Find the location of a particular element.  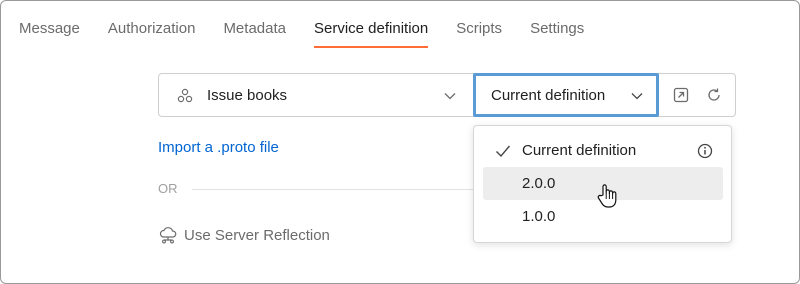

tab-authorization: Authorization is located at coordinates (152, 35).